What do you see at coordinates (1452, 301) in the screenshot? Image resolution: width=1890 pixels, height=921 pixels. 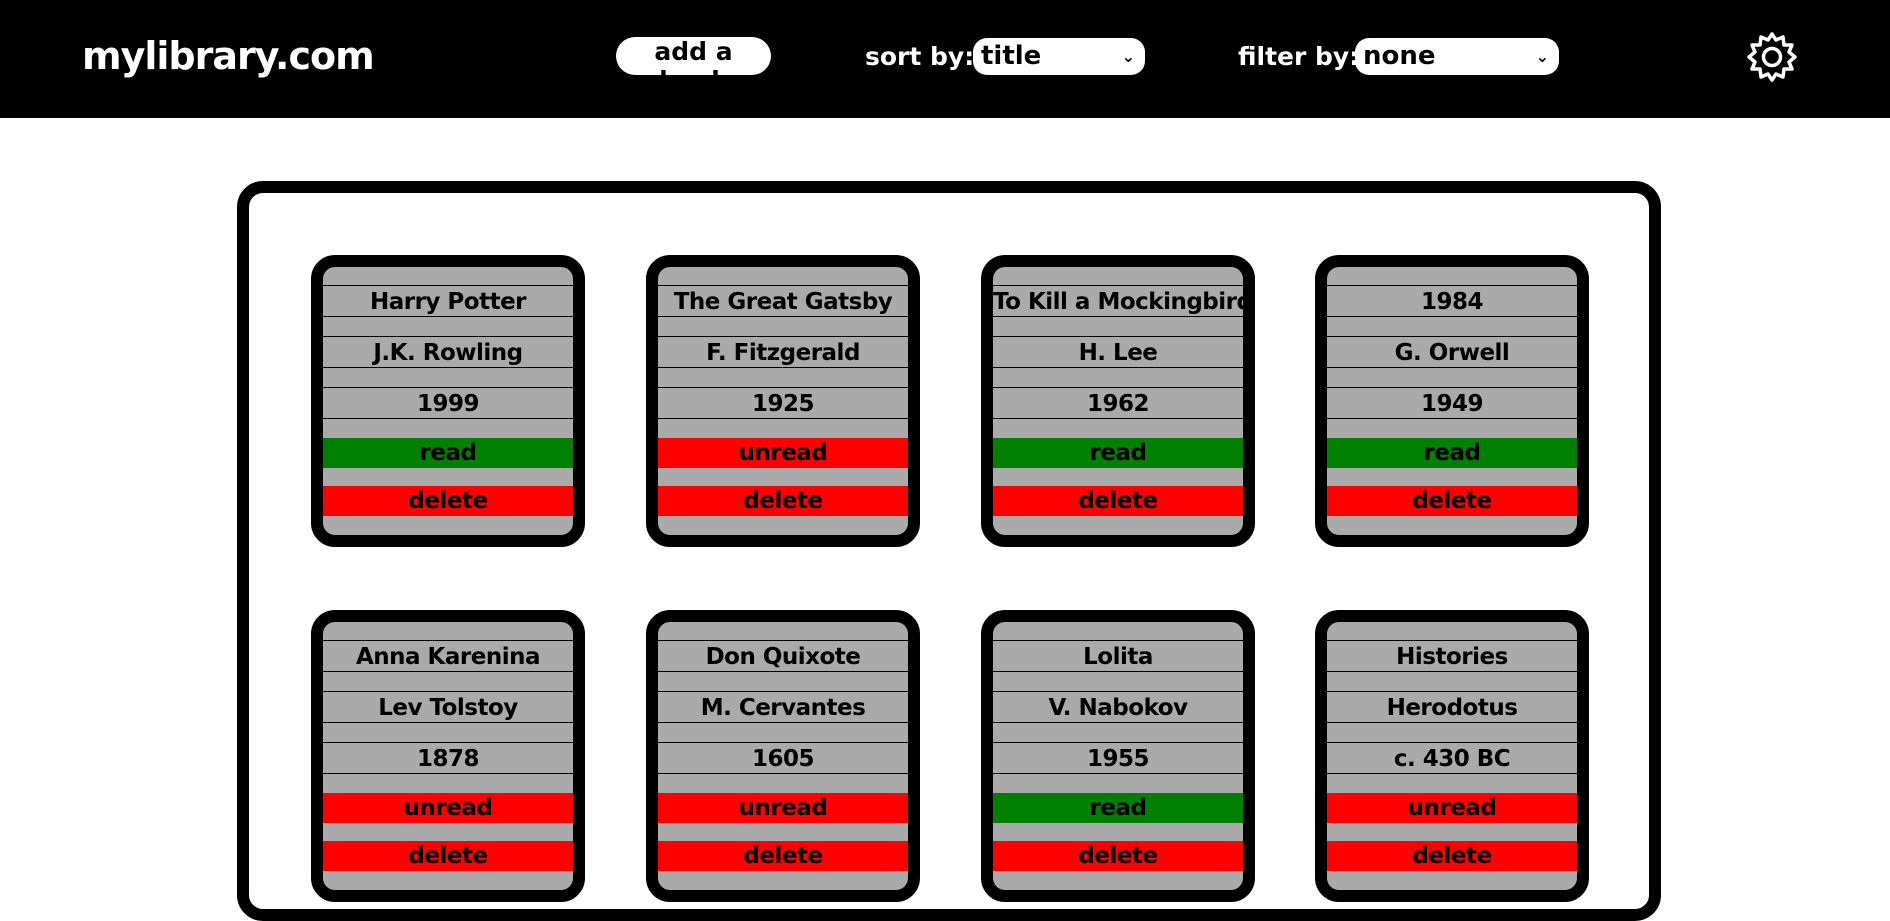 I see `book-title: 1984` at bounding box center [1452, 301].